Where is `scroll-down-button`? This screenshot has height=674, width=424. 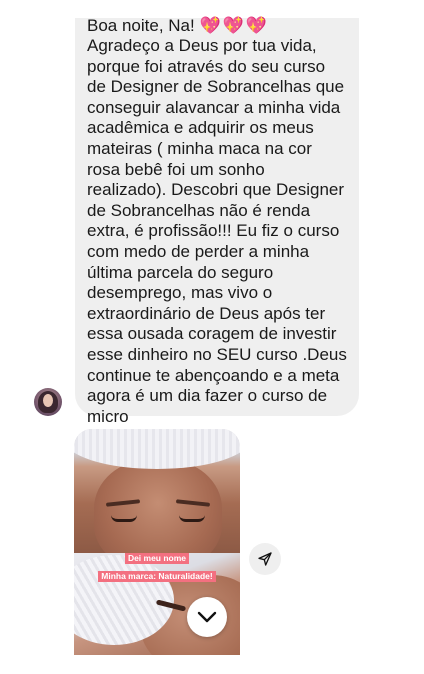 scroll-down-button is located at coordinates (207, 617).